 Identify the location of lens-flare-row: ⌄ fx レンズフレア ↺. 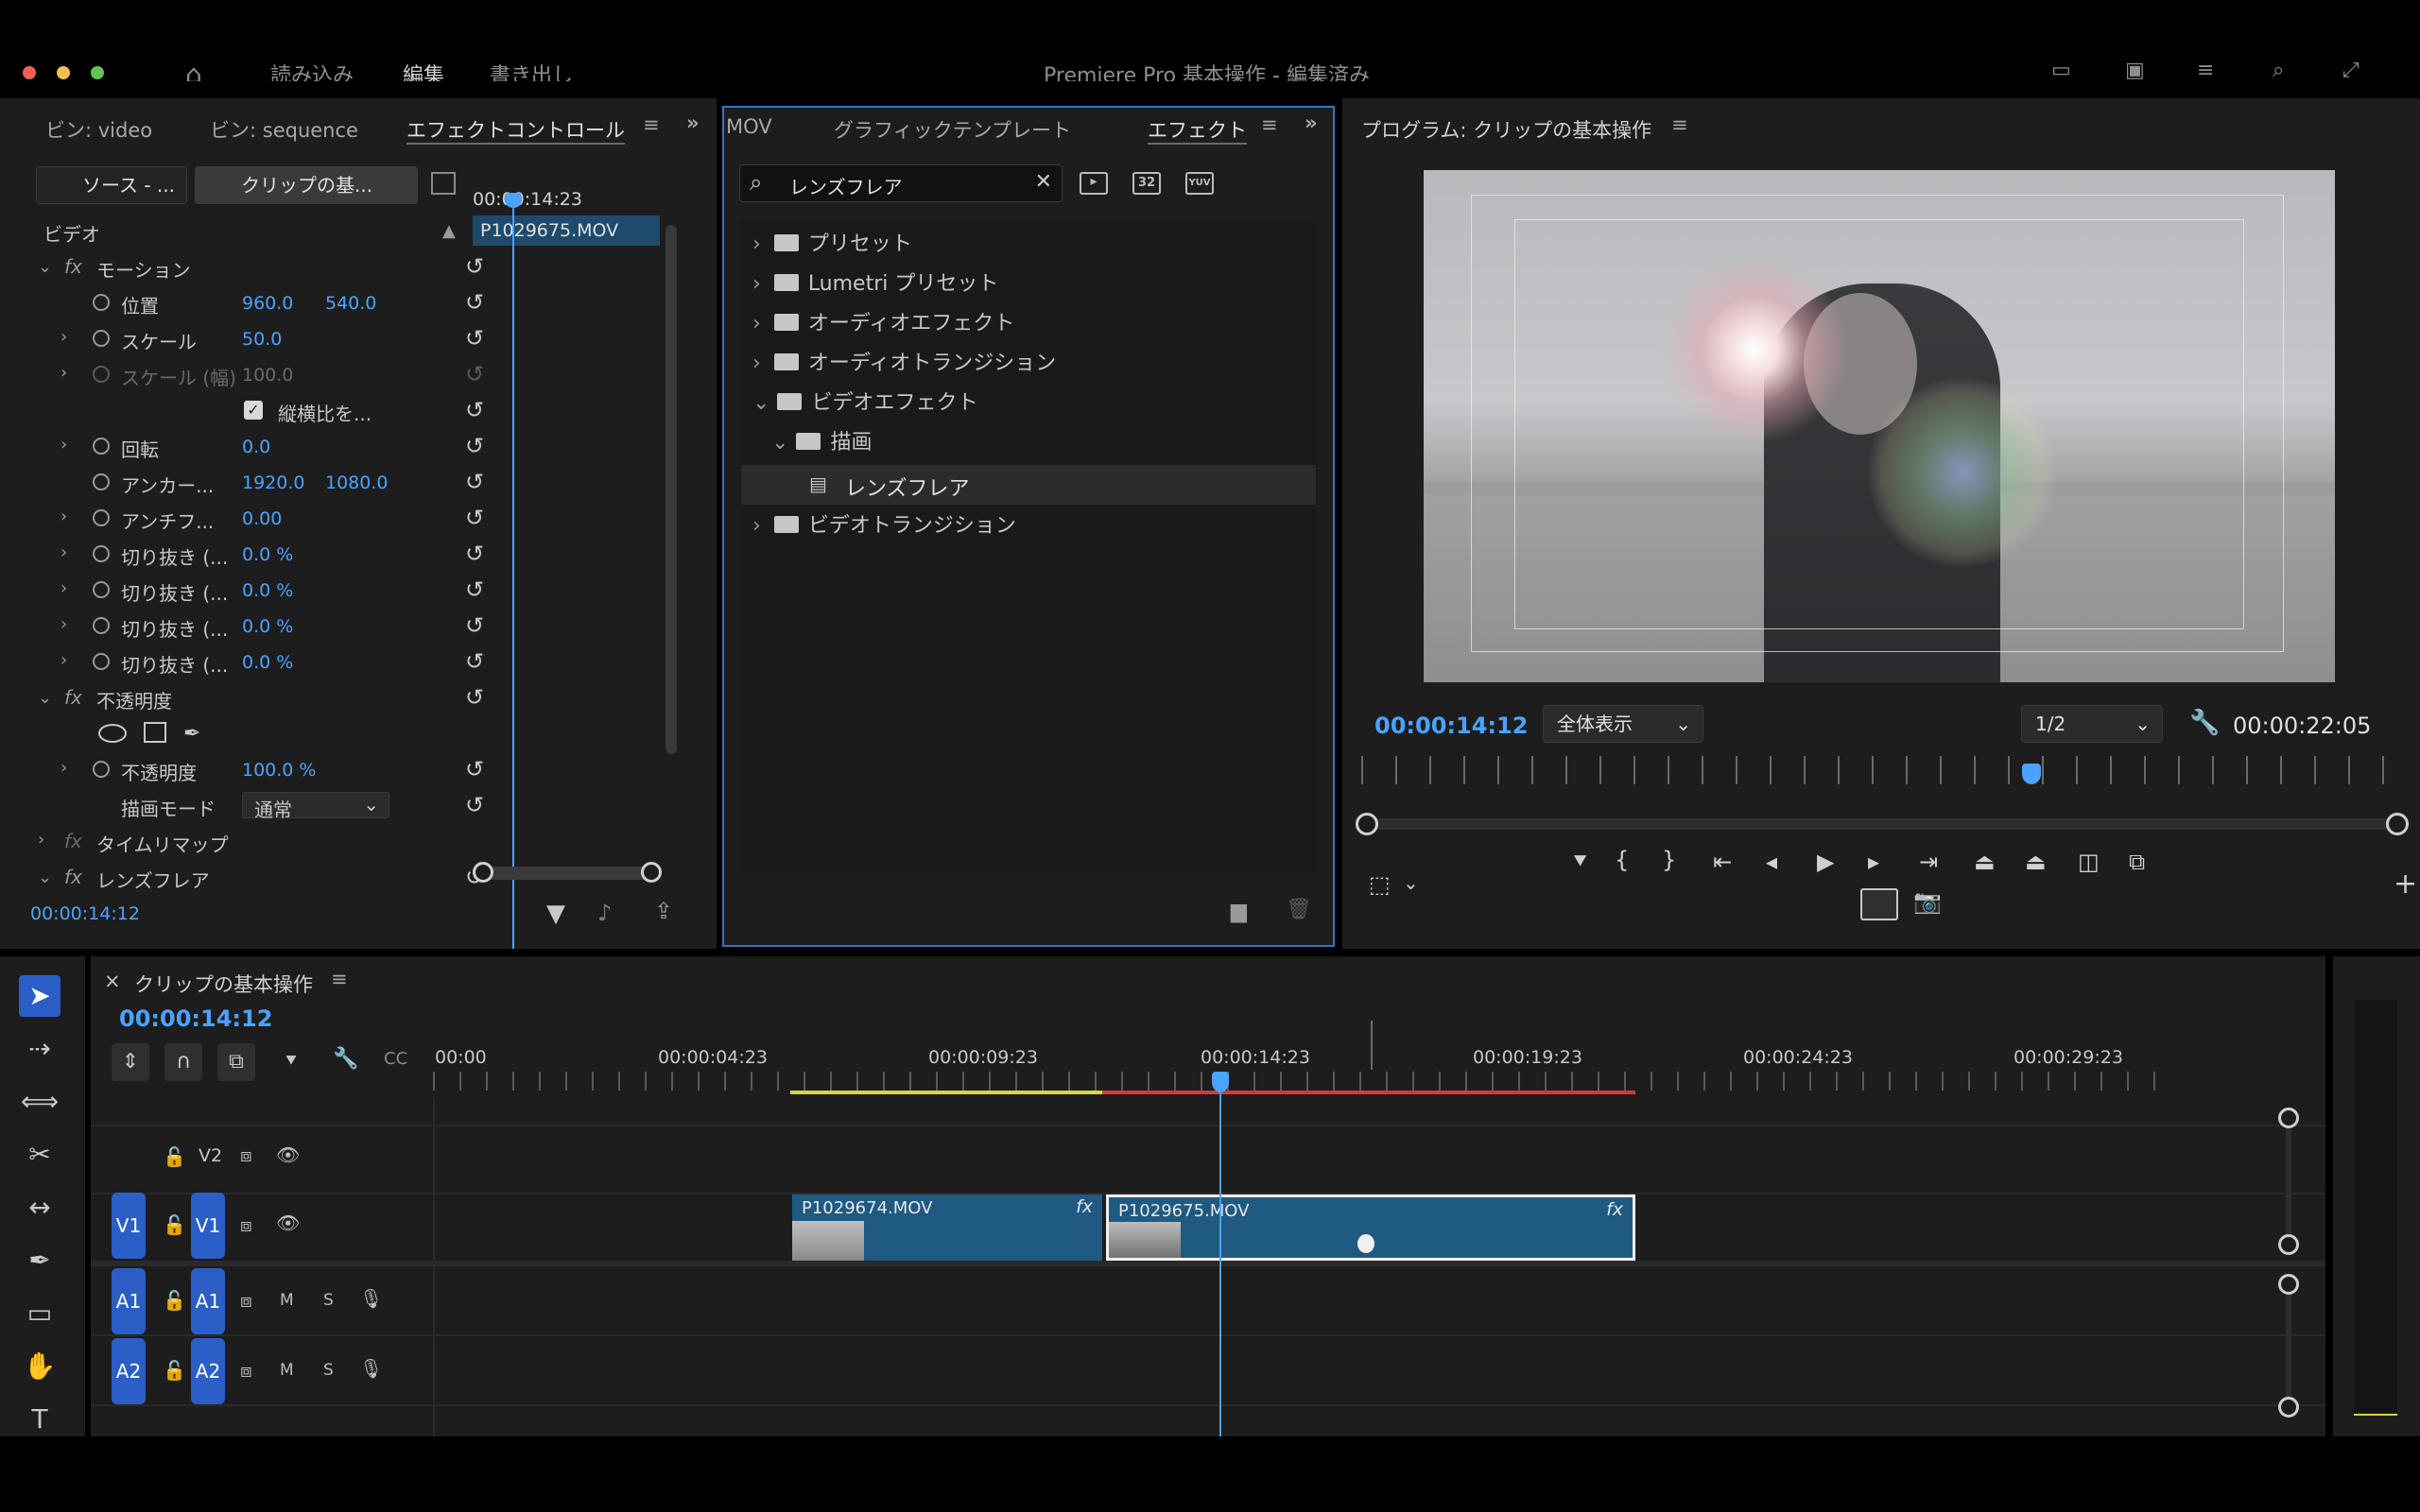
(259, 877).